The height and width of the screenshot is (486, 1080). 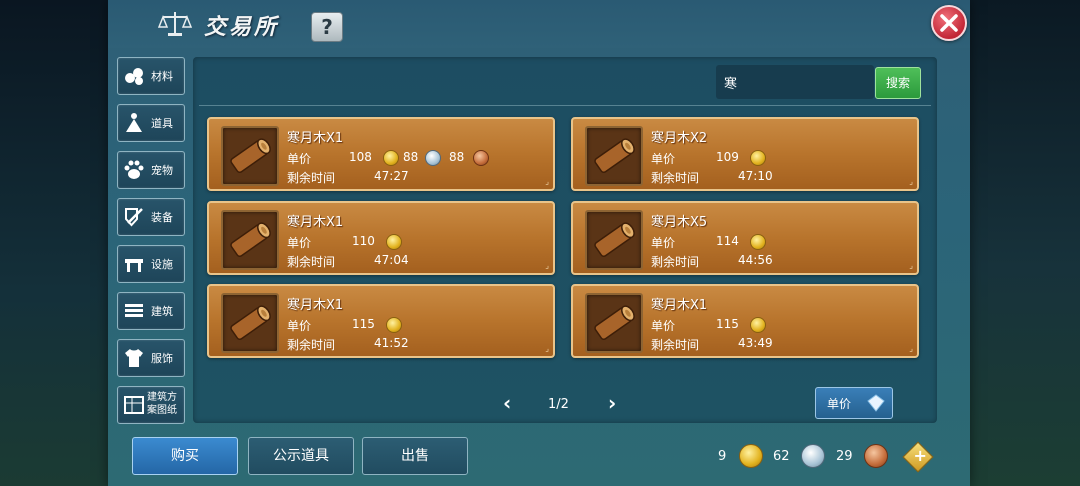 I want to click on sidebar-item-label: 建筑, so click(x=162, y=311).